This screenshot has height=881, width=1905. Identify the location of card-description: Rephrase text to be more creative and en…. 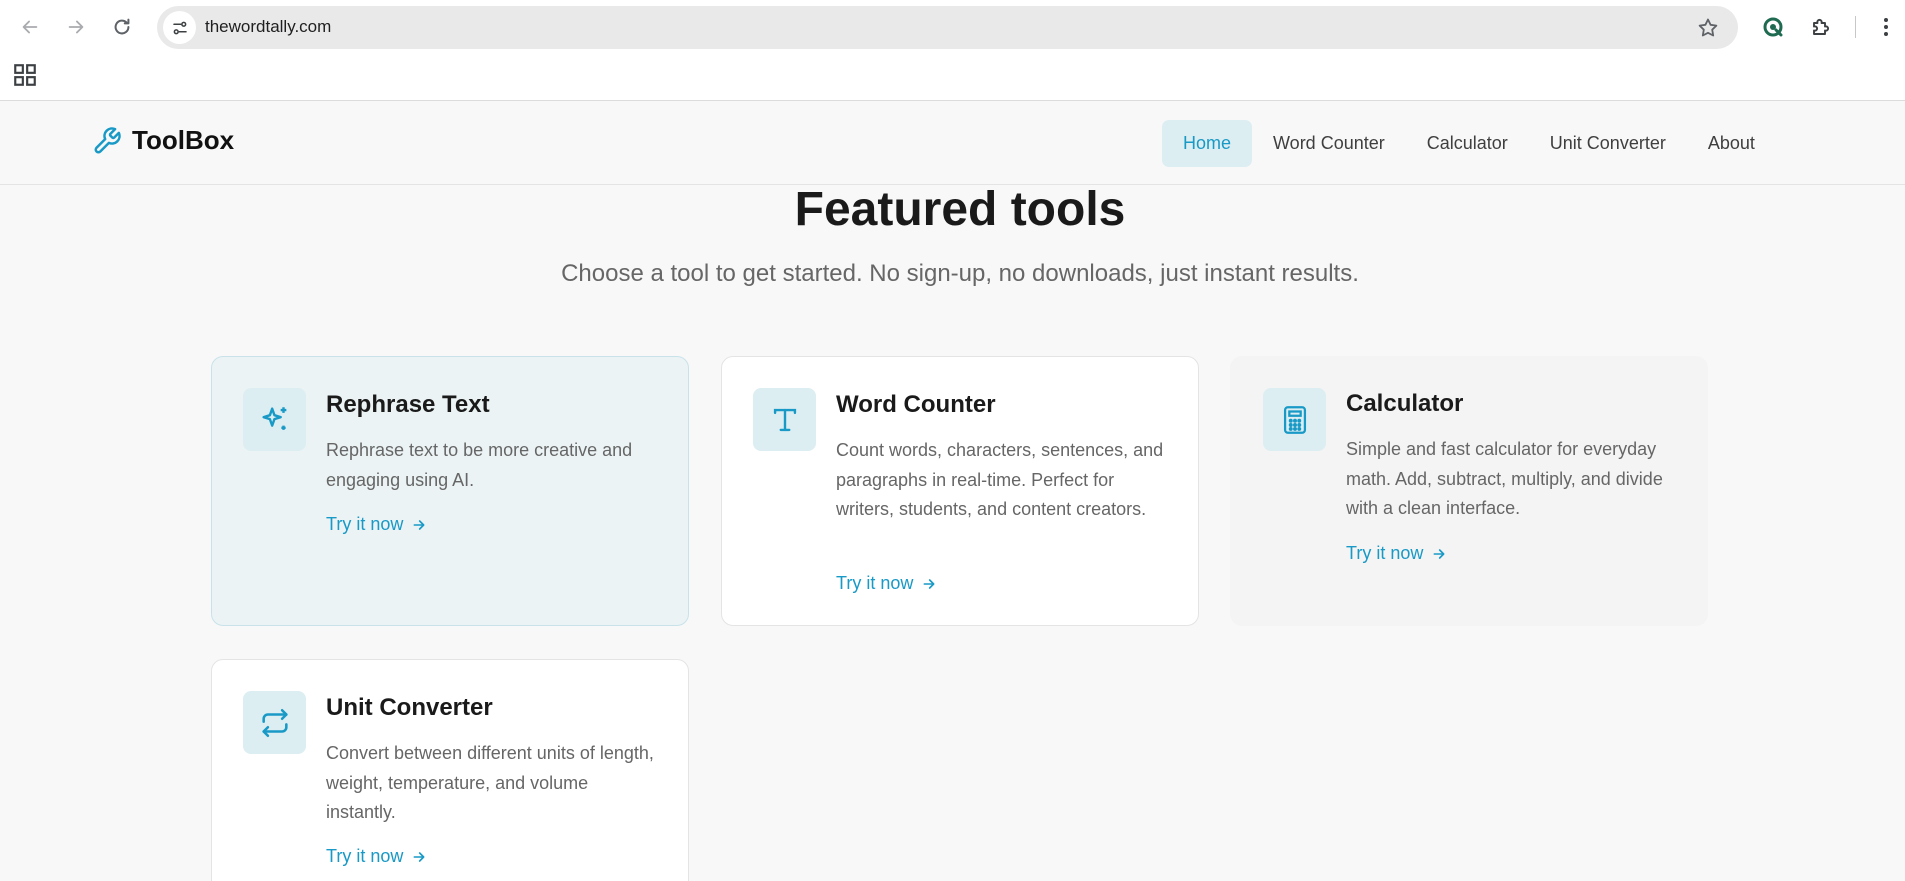
(479, 465).